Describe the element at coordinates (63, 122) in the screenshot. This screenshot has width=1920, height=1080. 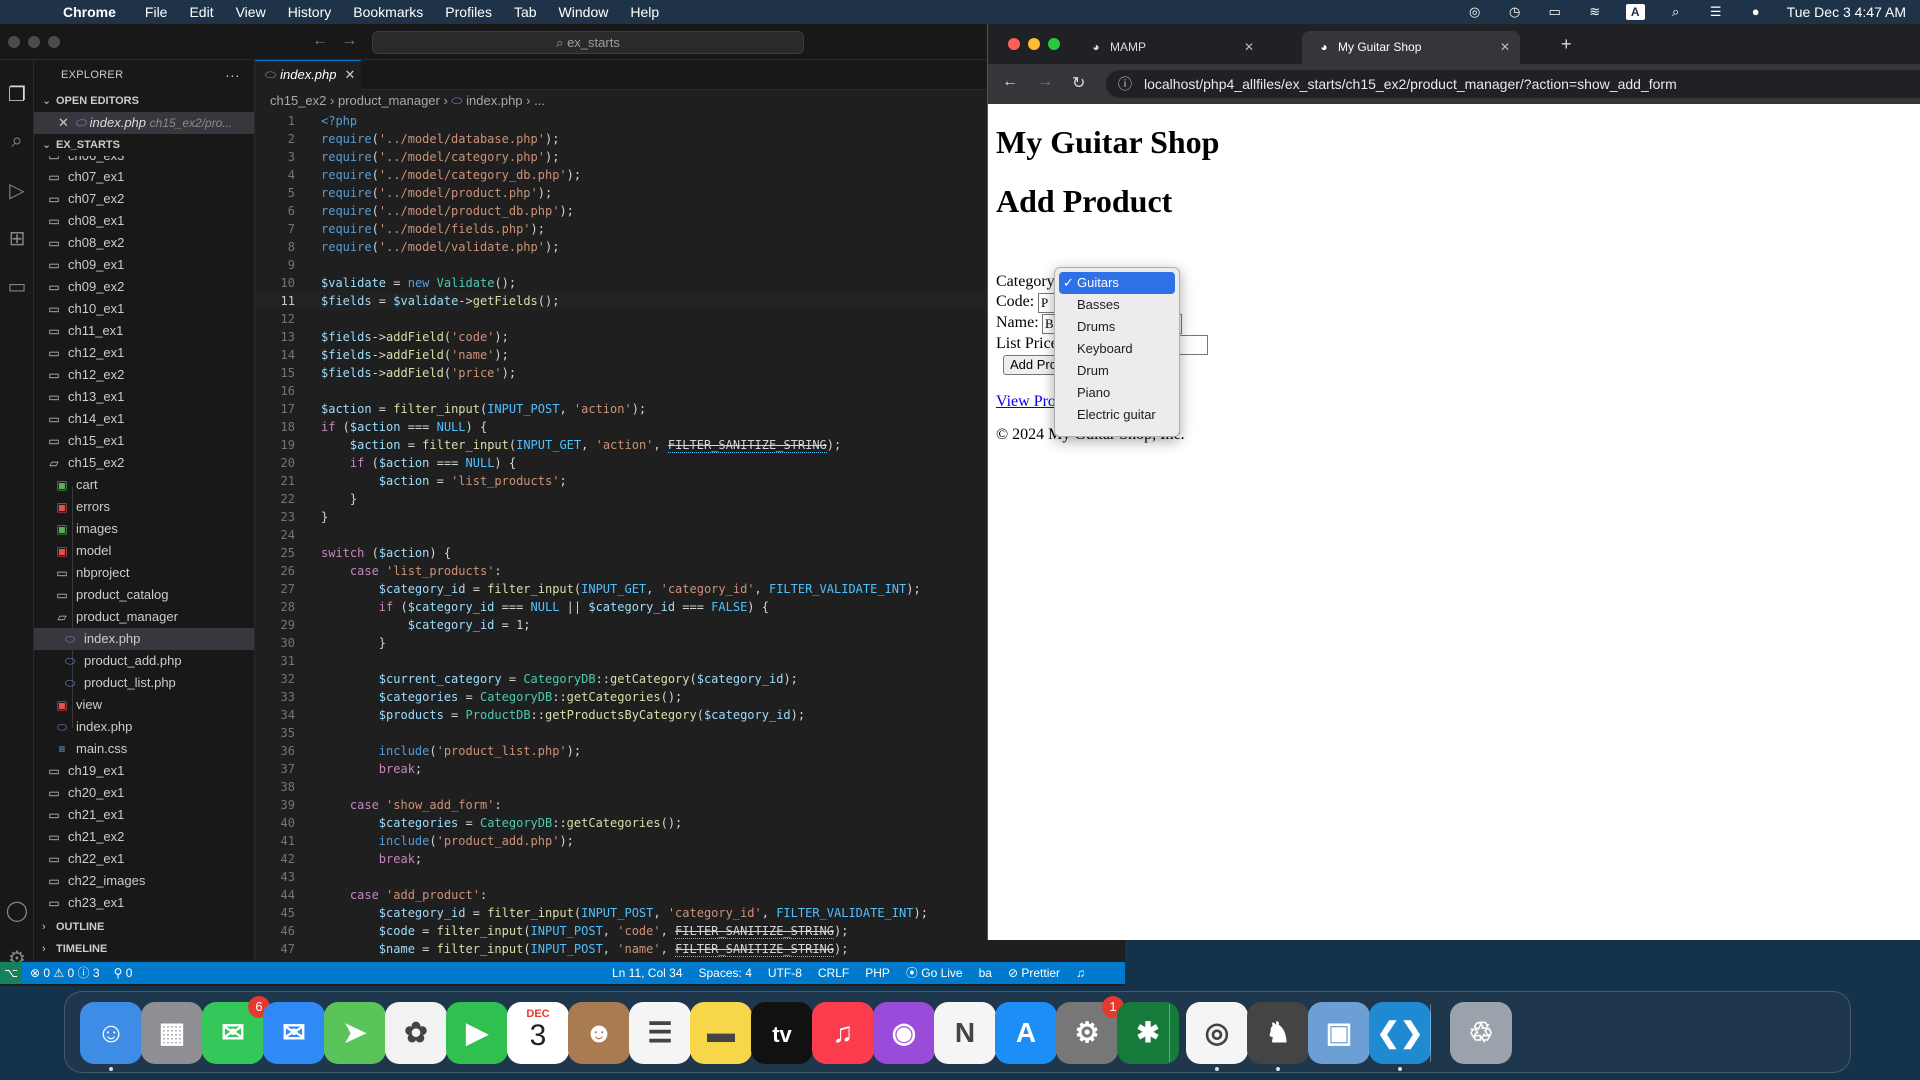
I see `close-editor-icon: ✕` at that location.